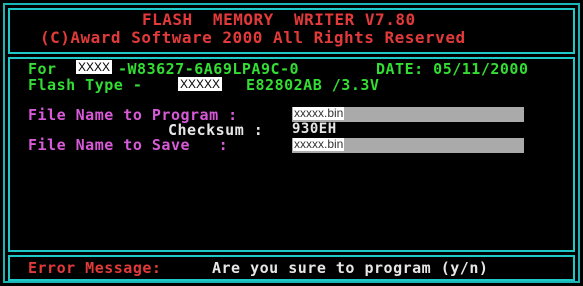 The image size is (583, 286). Describe the element at coordinates (200, 84) in the screenshot. I see `flash-type-mask: XXXXX` at that location.